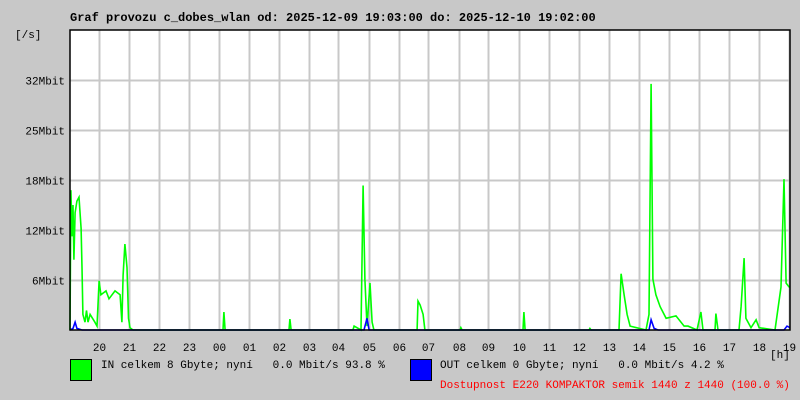 The height and width of the screenshot is (400, 800). Describe the element at coordinates (789, 349) in the screenshot. I see `x-tick-label: 19` at that location.